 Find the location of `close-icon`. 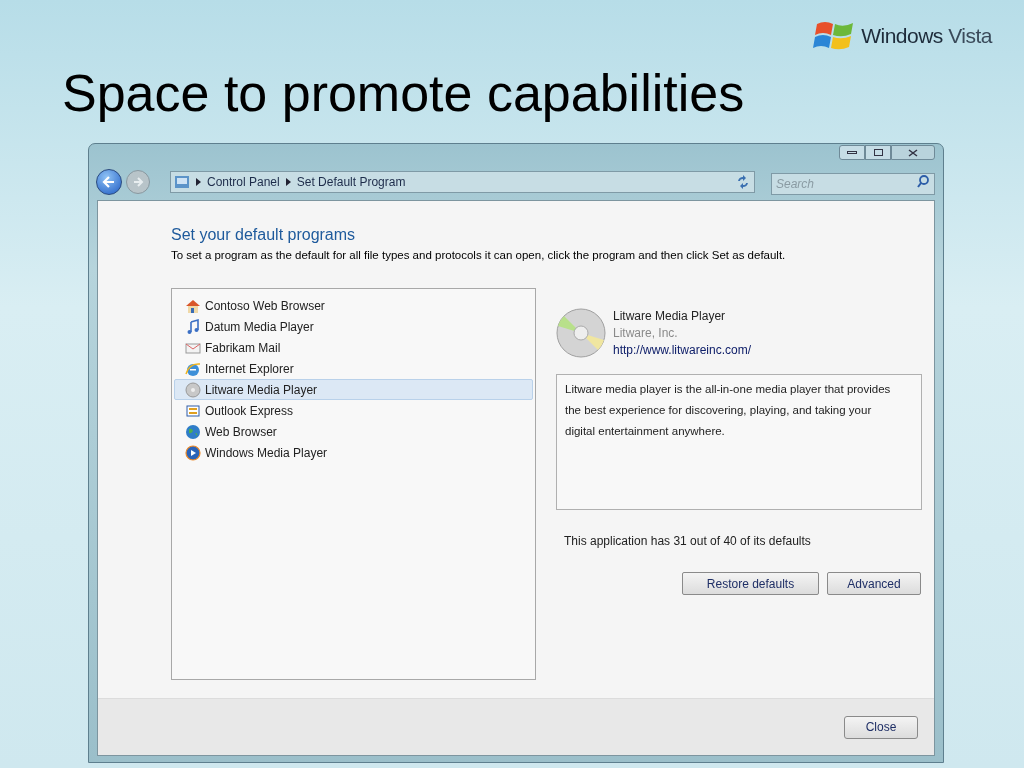

close-icon is located at coordinates (913, 152).